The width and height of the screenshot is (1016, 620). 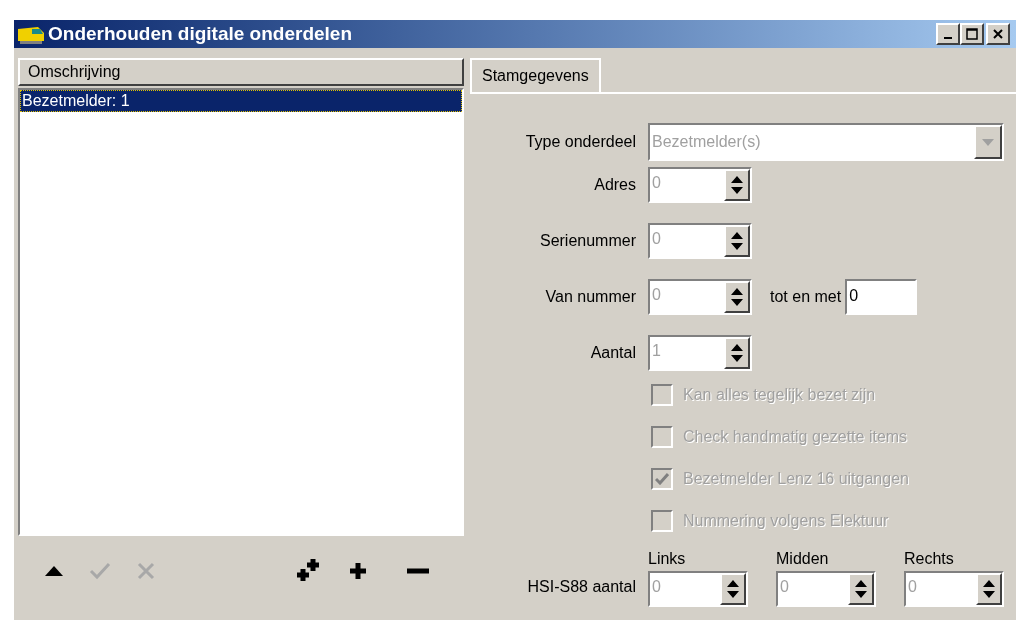 I want to click on column-header: Omschrijving, so click(x=241, y=72).